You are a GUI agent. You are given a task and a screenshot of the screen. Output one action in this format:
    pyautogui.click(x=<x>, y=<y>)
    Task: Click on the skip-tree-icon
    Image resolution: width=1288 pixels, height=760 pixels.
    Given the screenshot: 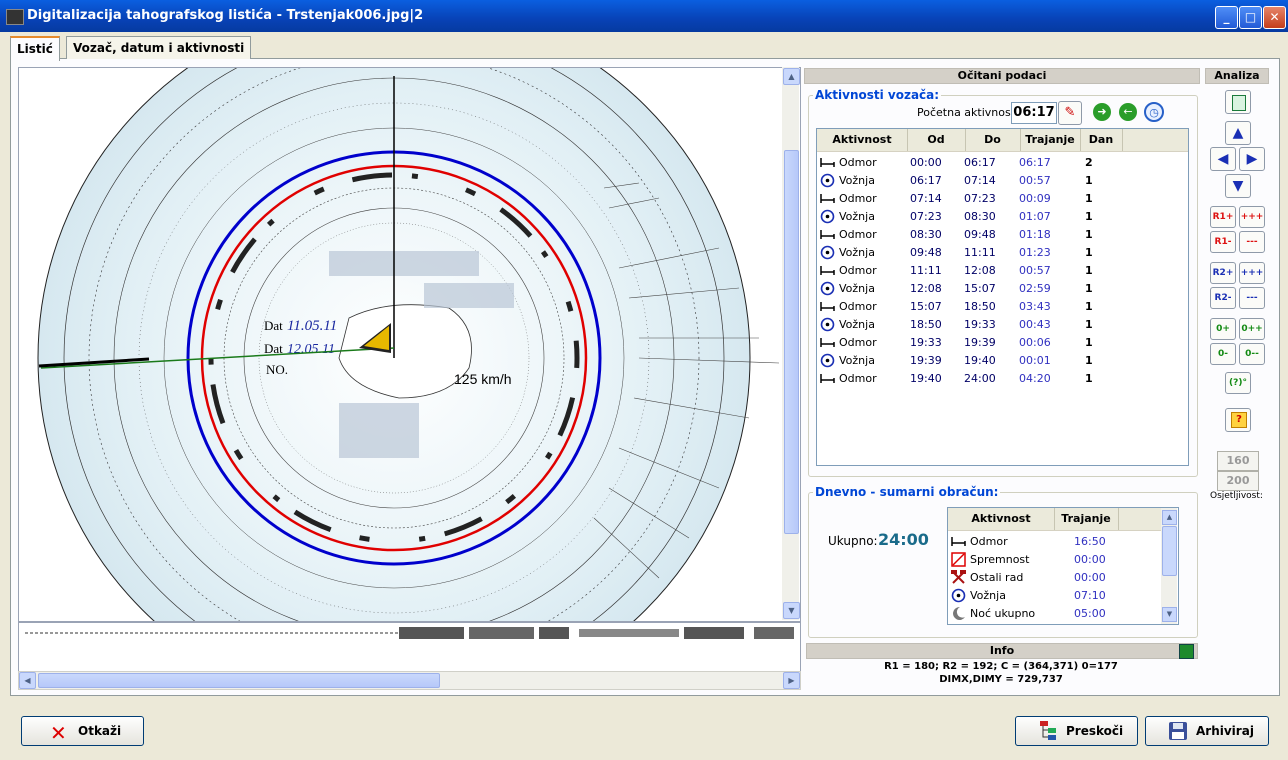 What is the action you would take?
    pyautogui.click(x=1048, y=730)
    